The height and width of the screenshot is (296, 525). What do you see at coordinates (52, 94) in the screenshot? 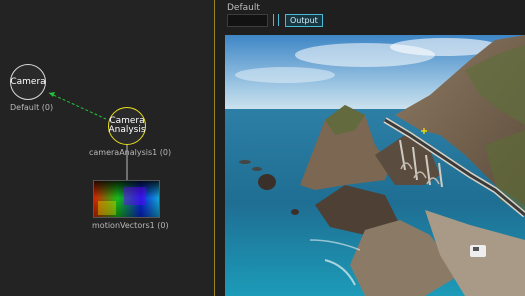
I see `edge-arrowhead` at bounding box center [52, 94].